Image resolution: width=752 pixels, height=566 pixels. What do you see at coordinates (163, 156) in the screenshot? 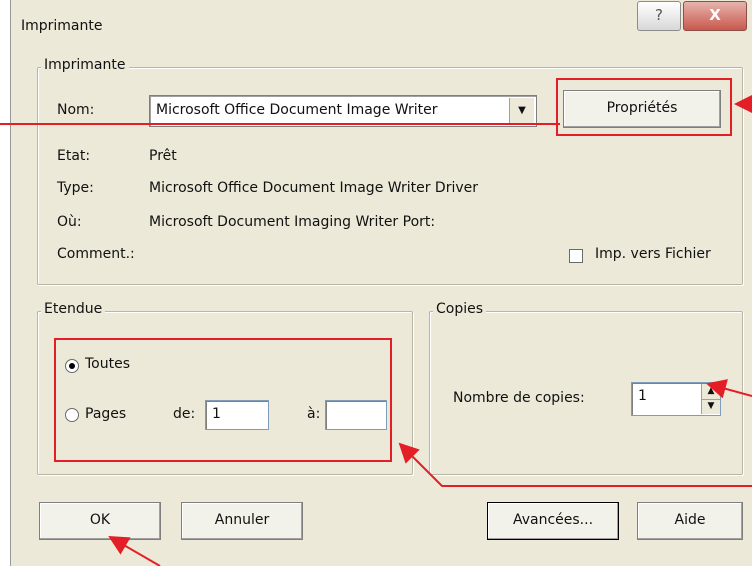
I see `status-value: Prêt` at bounding box center [163, 156].